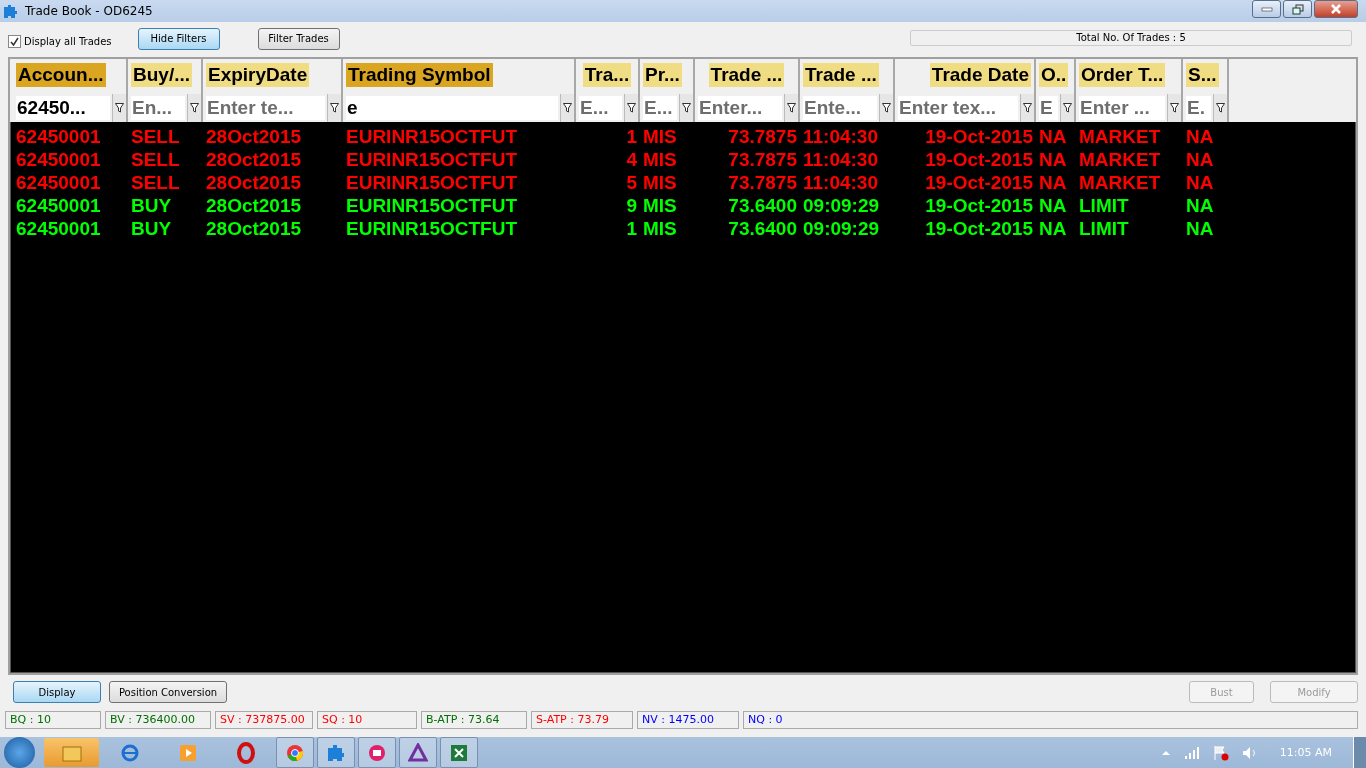 The width and height of the screenshot is (1366, 768). I want to click on minimize-icon, so click(1266, 9).